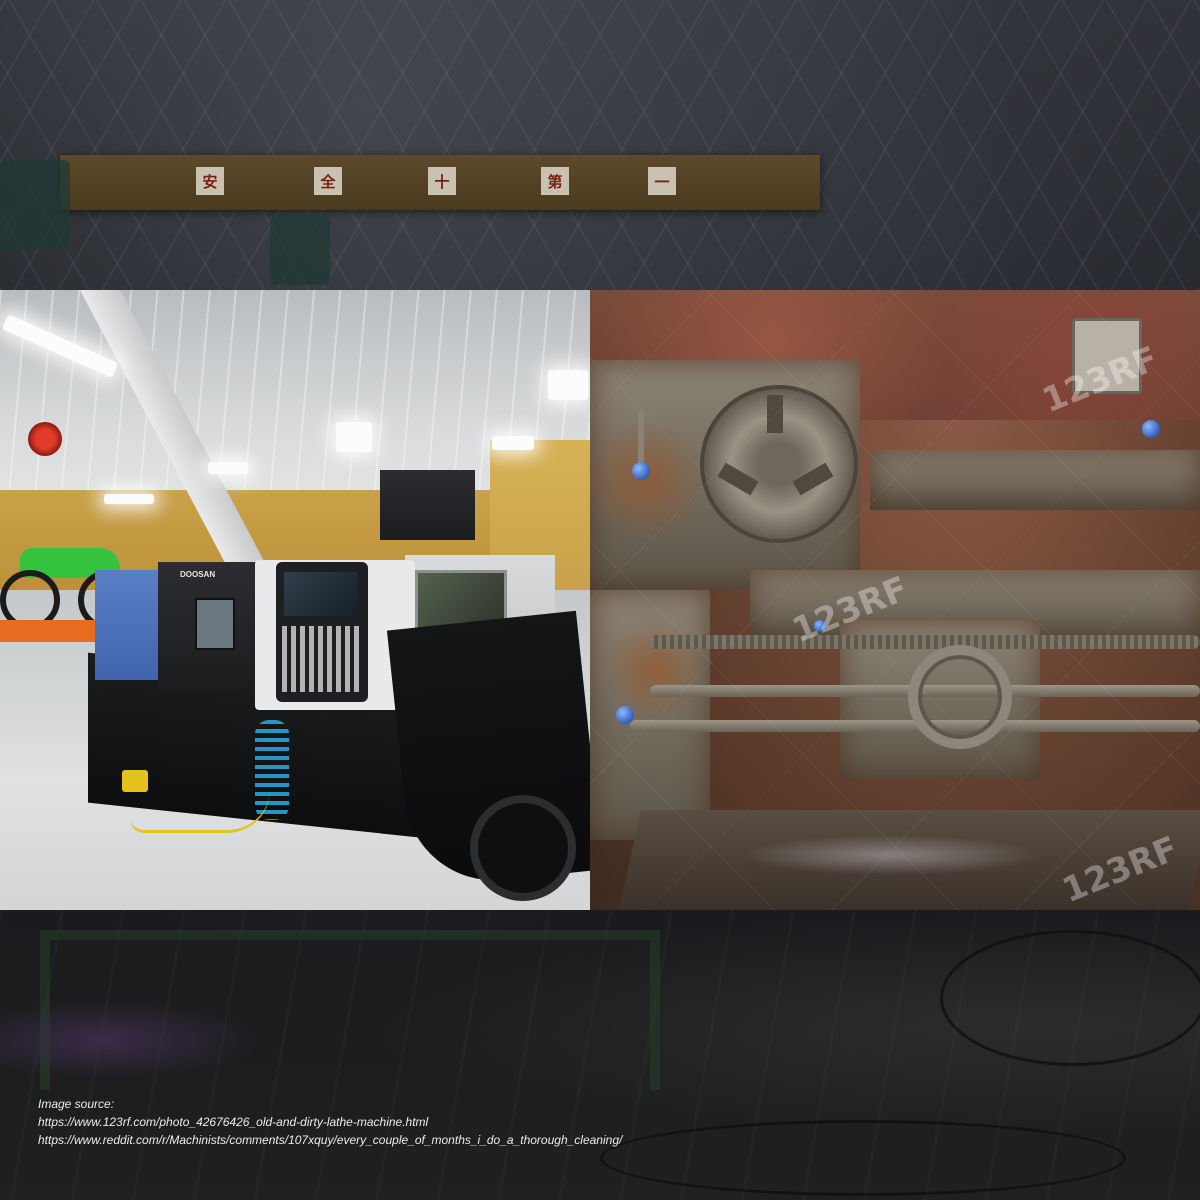 This screenshot has height=1200, width=1200. What do you see at coordinates (321, 594) in the screenshot?
I see `control-screen` at bounding box center [321, 594].